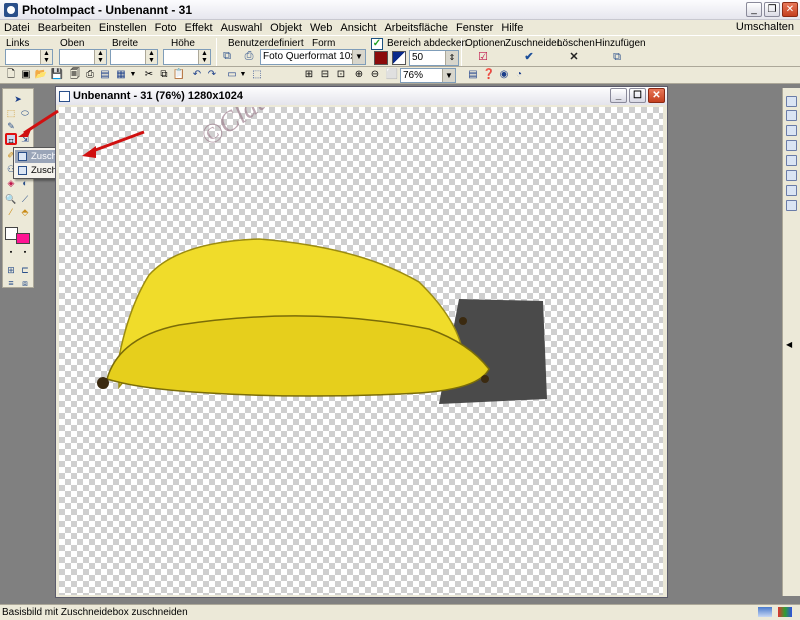 The height and width of the screenshot is (620, 800). Describe the element at coordinates (309, 75) in the screenshot. I see `grid-icon: ⊞` at that location.